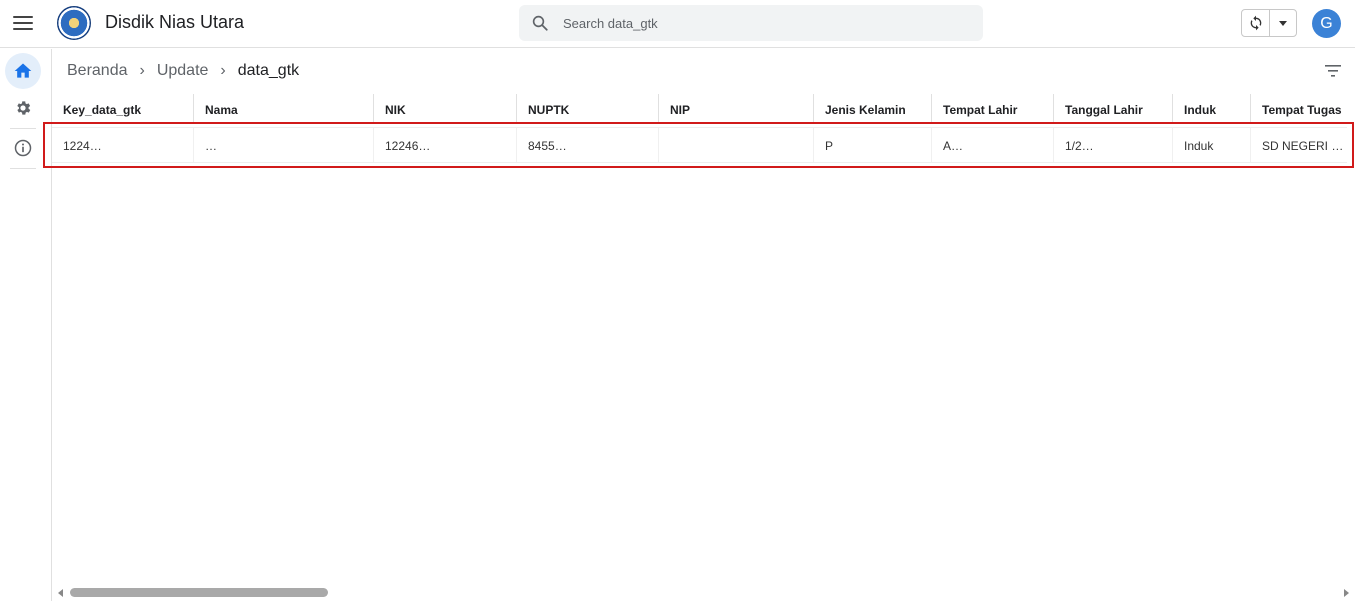  Describe the element at coordinates (175, 22) in the screenshot. I see `app-title: Disdik Nias Utara` at that location.